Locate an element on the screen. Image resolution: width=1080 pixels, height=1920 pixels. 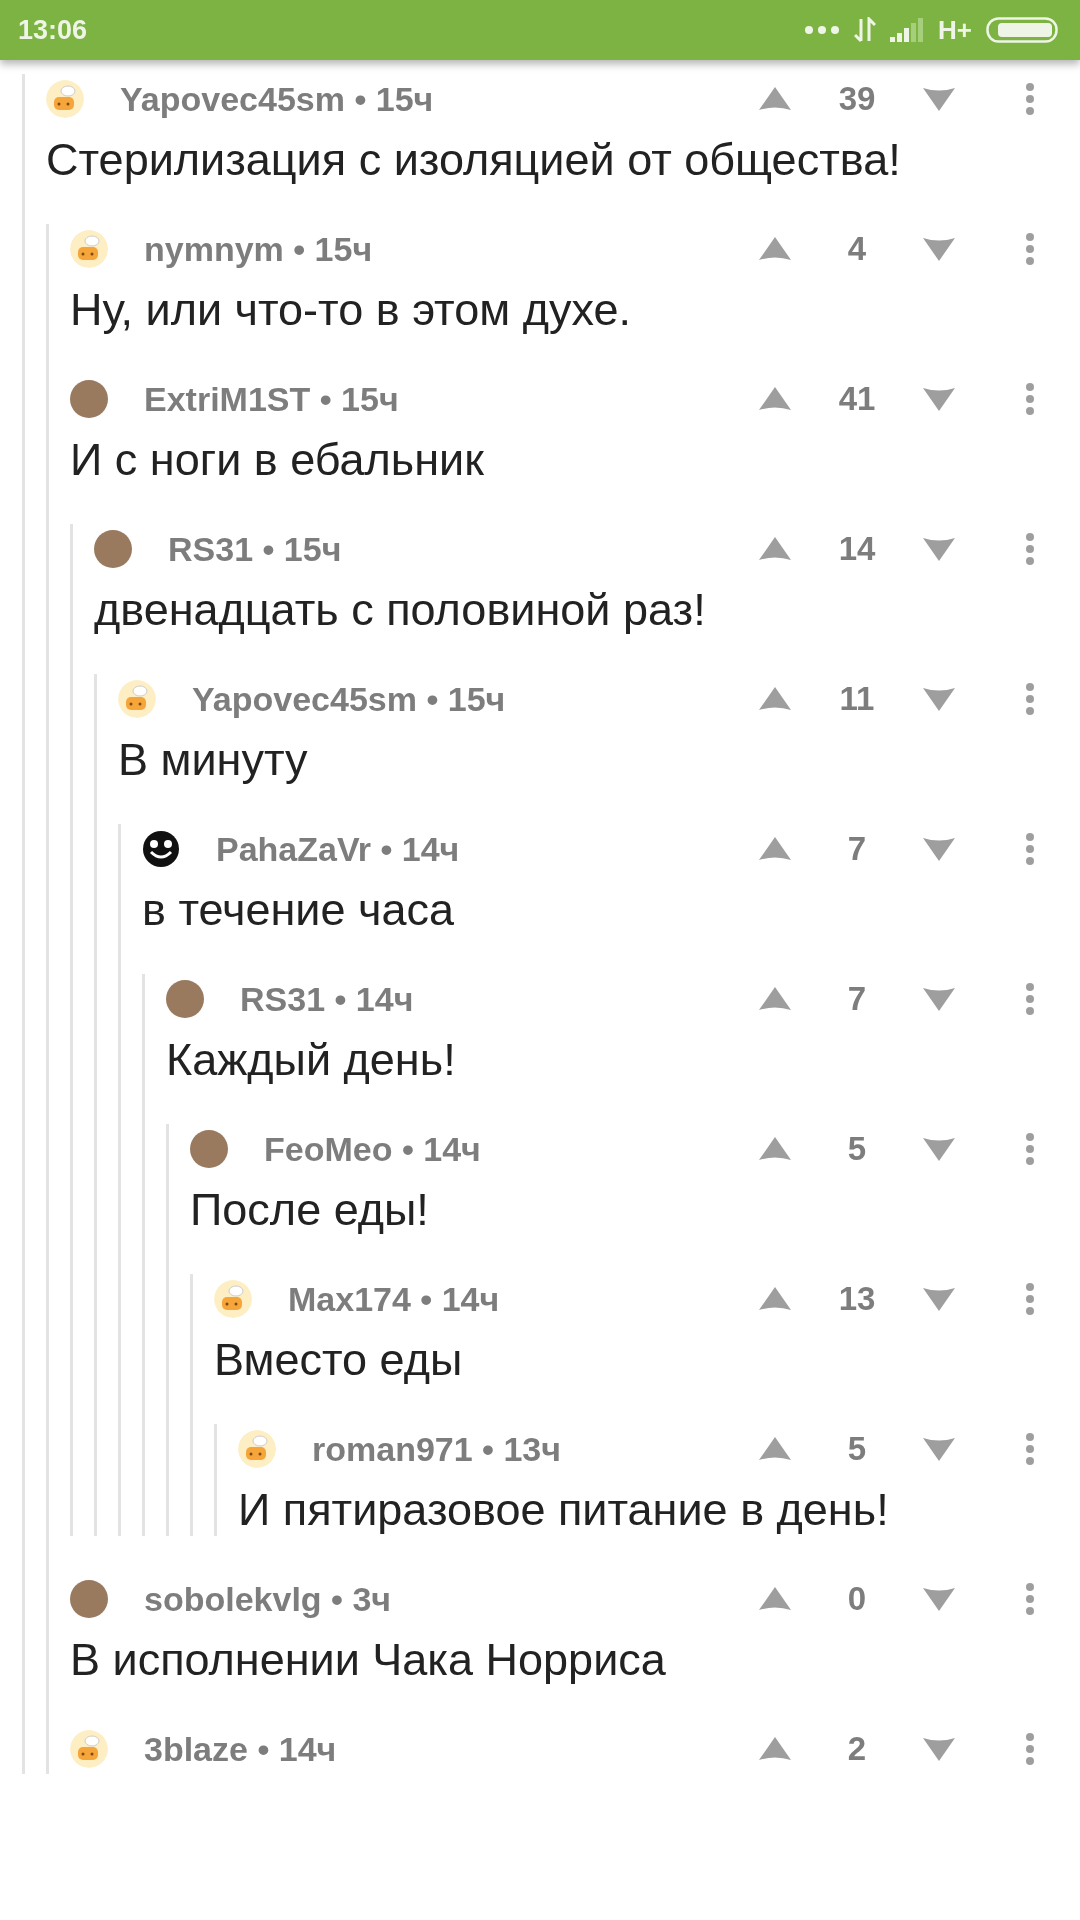
status-time: 13:06 is located at coordinates (53, 30).